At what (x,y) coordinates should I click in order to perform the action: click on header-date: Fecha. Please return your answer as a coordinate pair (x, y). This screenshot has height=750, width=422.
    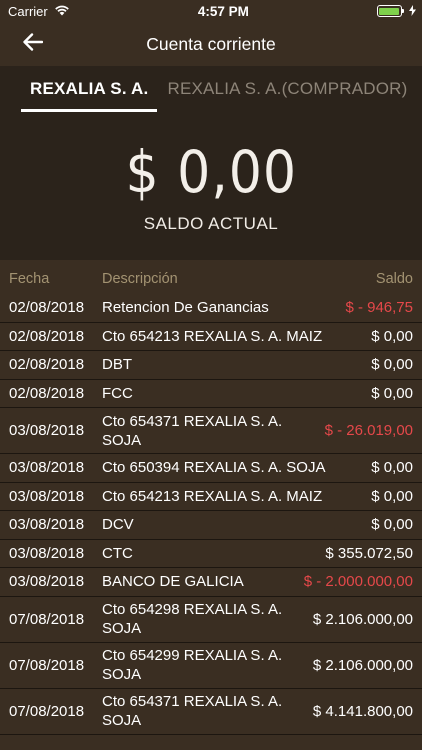
    Looking at the image, I should click on (29, 279).